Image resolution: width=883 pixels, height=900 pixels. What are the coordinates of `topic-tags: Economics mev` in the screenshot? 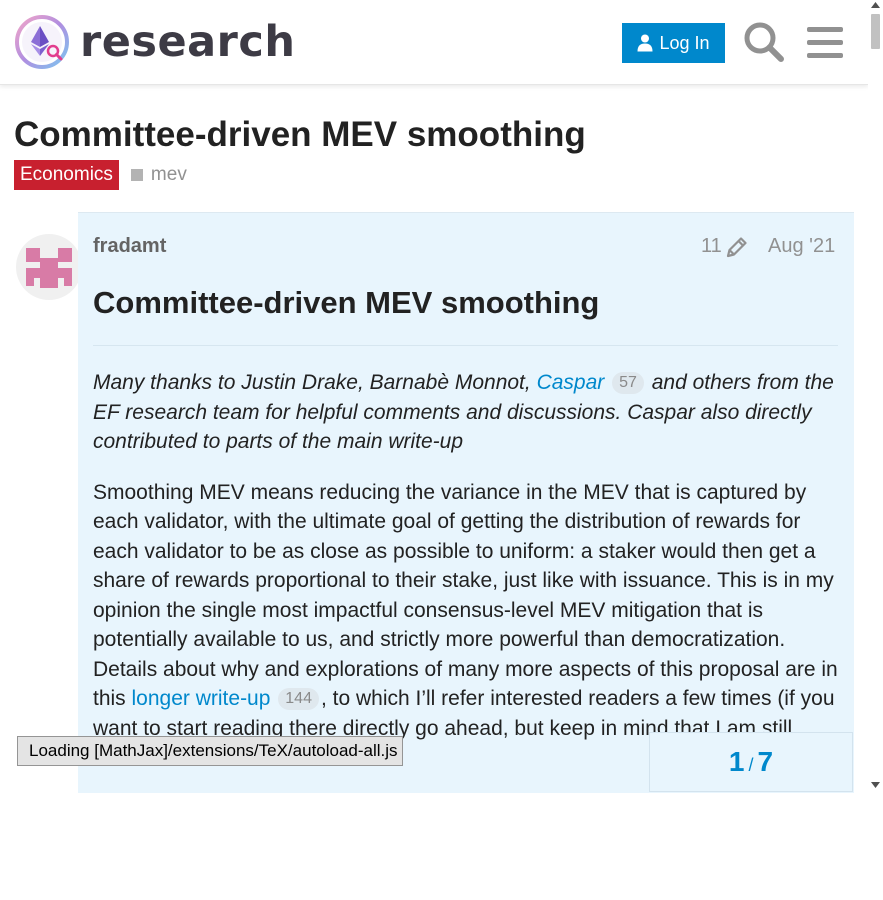 It's located at (100, 175).